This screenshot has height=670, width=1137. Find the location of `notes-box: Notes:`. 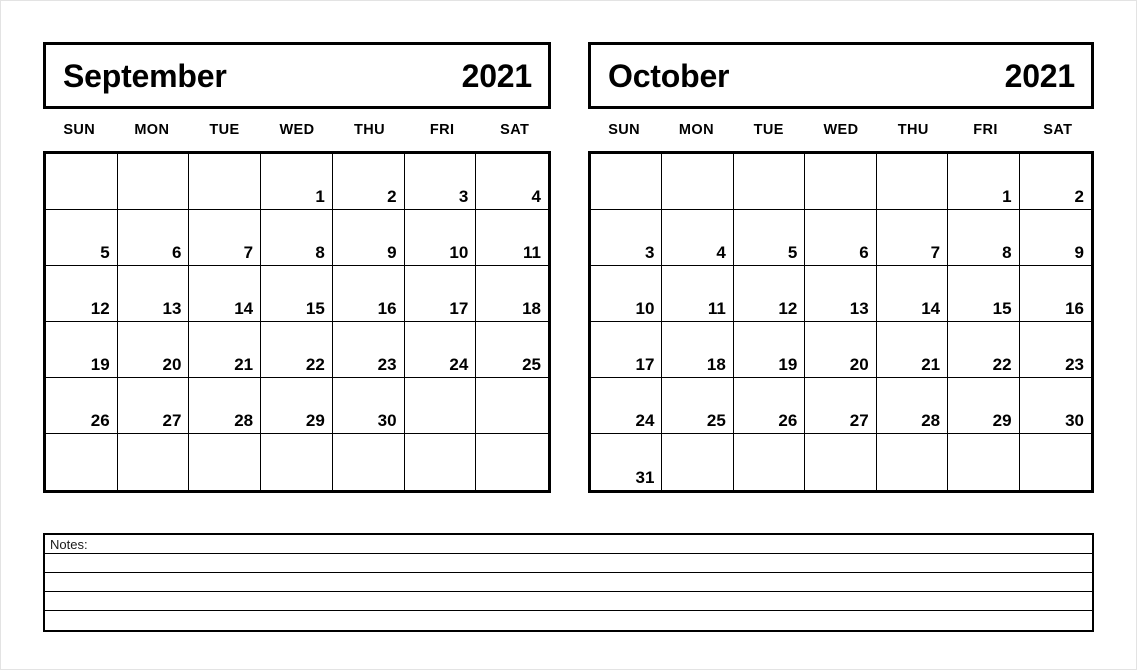

notes-box: Notes: is located at coordinates (568, 582).